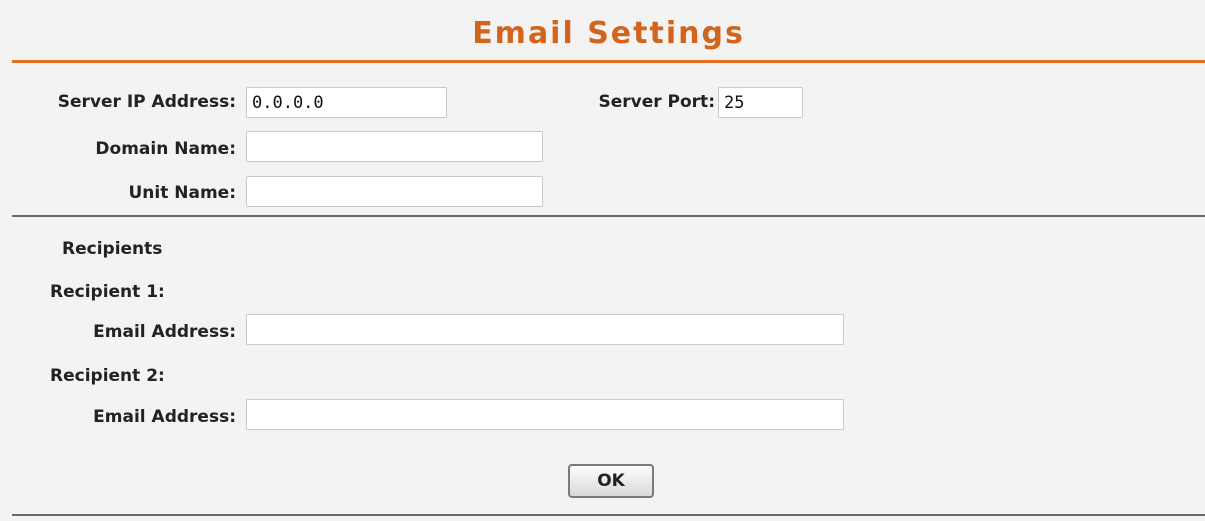  I want to click on recipient-2-label: Recipient 2:, so click(107, 376).